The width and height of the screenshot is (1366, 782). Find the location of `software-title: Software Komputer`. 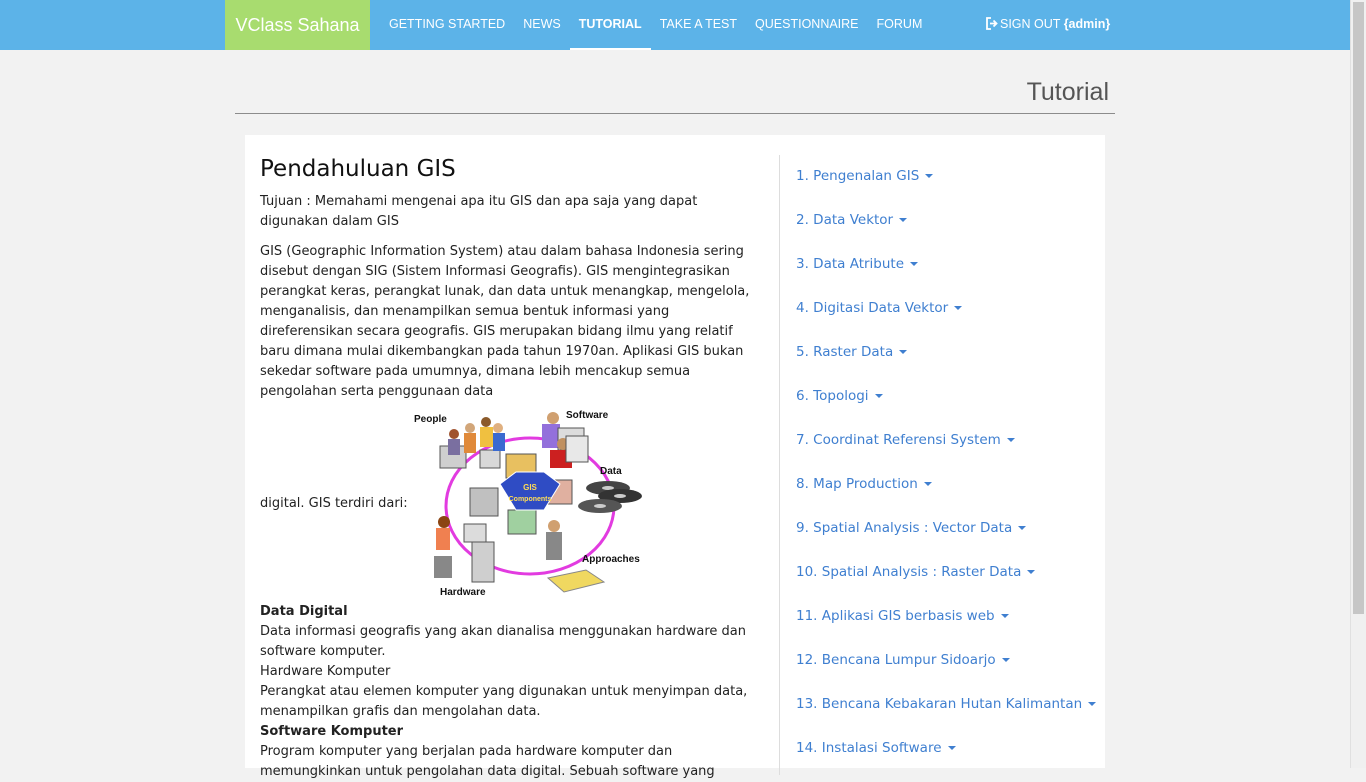

software-title: Software Komputer is located at coordinates (332, 731).